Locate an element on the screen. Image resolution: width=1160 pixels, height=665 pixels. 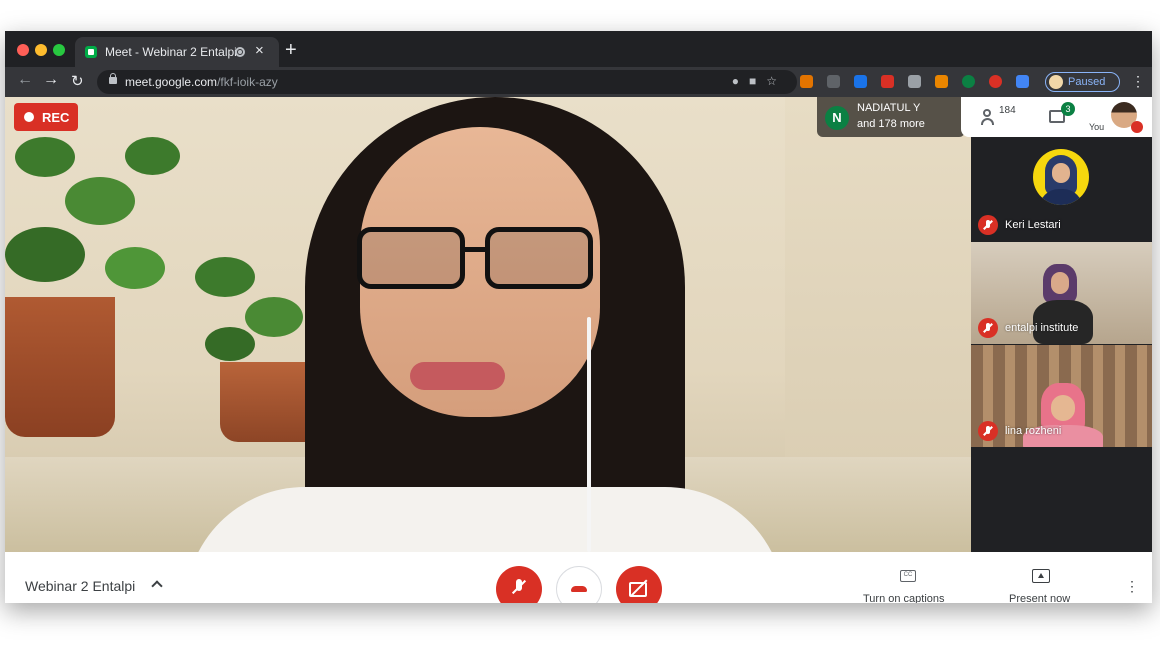
self-label: You is located at coordinates (1097, 127).